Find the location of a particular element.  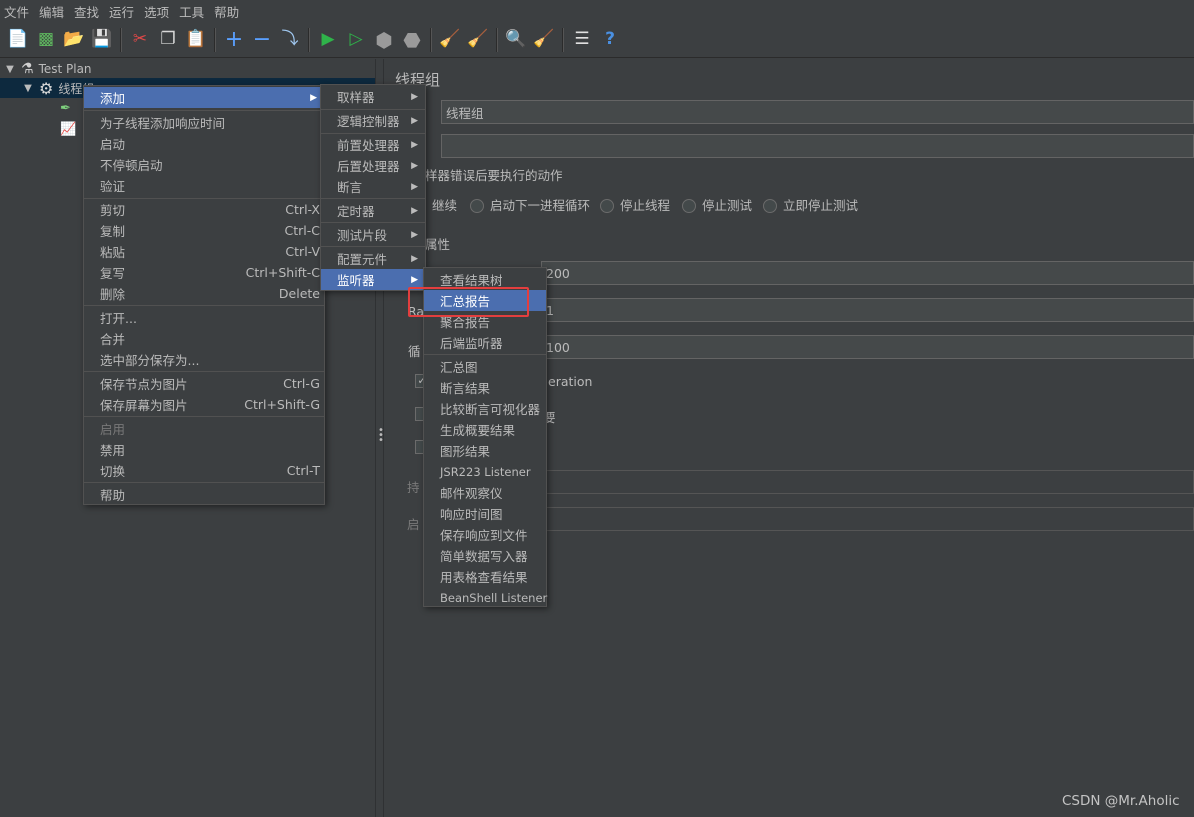

menu-item-add: 添加 ▶ is located at coordinates (204, 97).